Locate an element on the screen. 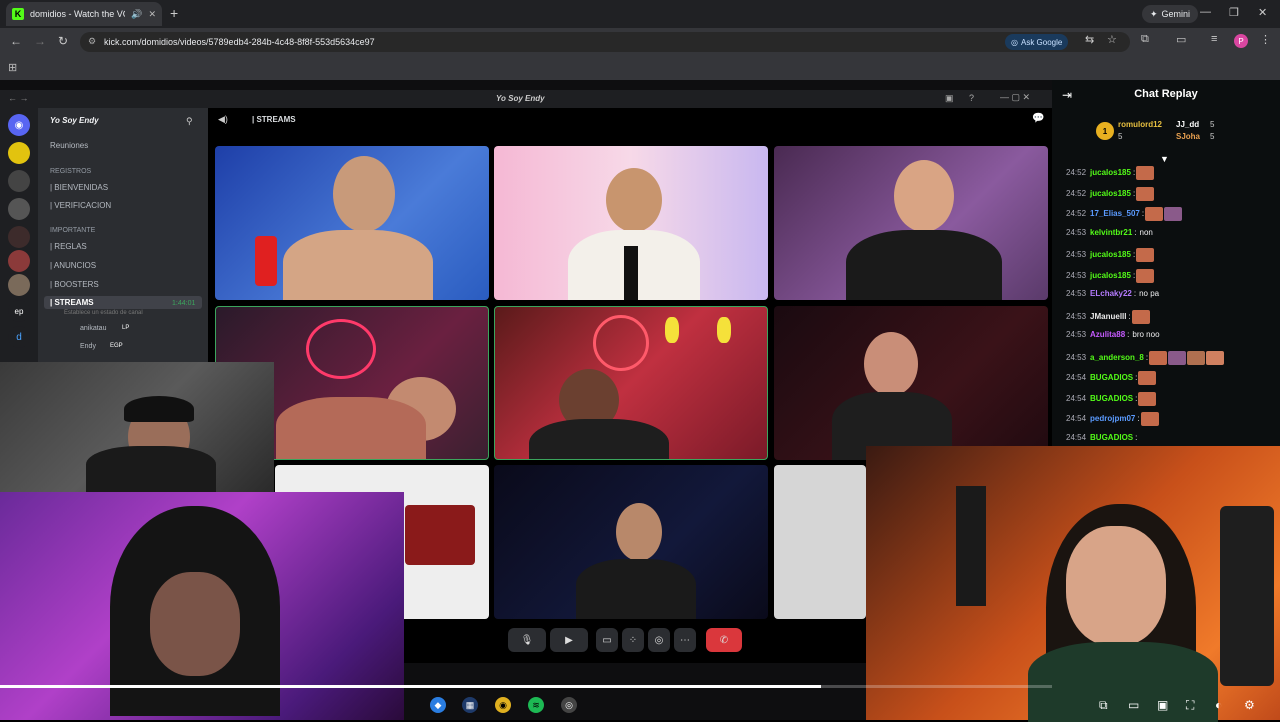 Image resolution: width=1280 pixels, height=722 pixels. voice-user-tag: LP is located at coordinates (126, 328).